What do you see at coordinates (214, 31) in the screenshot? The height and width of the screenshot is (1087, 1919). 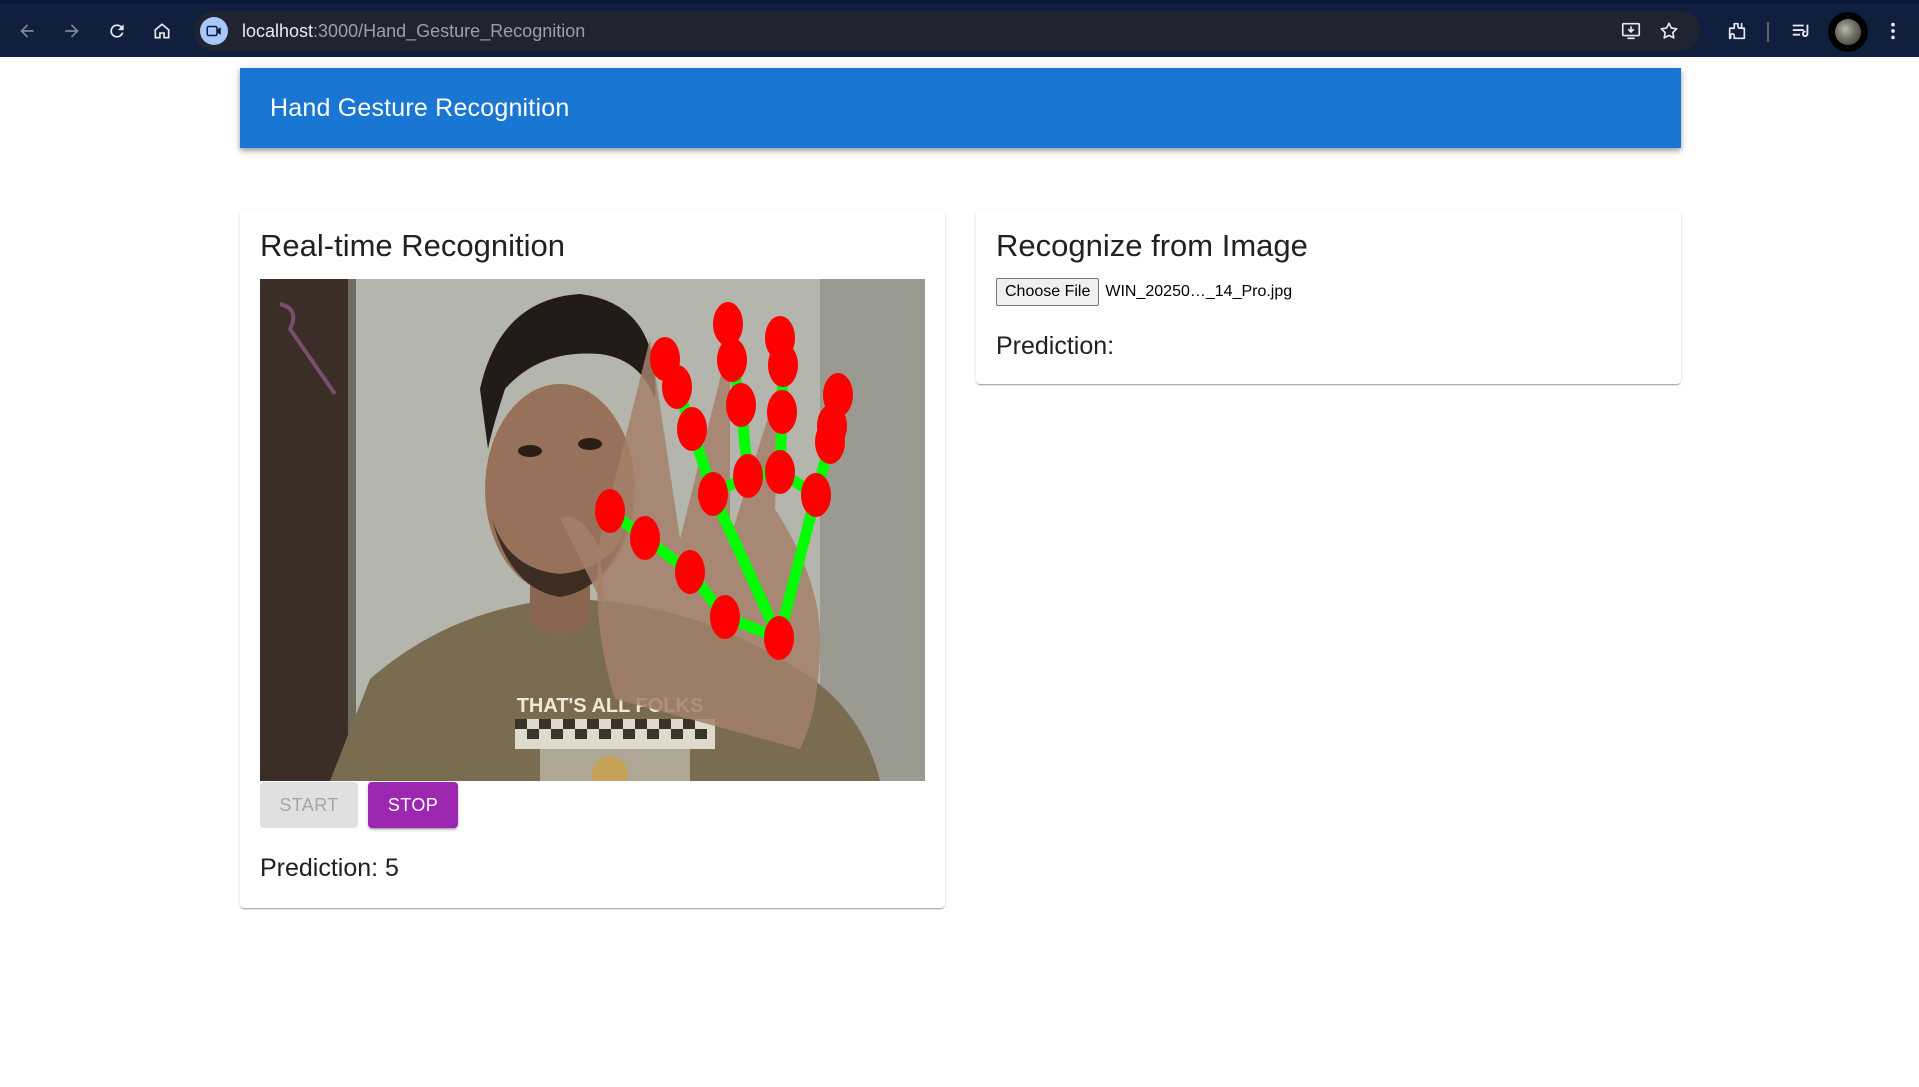 I see `site-info-icon` at bounding box center [214, 31].